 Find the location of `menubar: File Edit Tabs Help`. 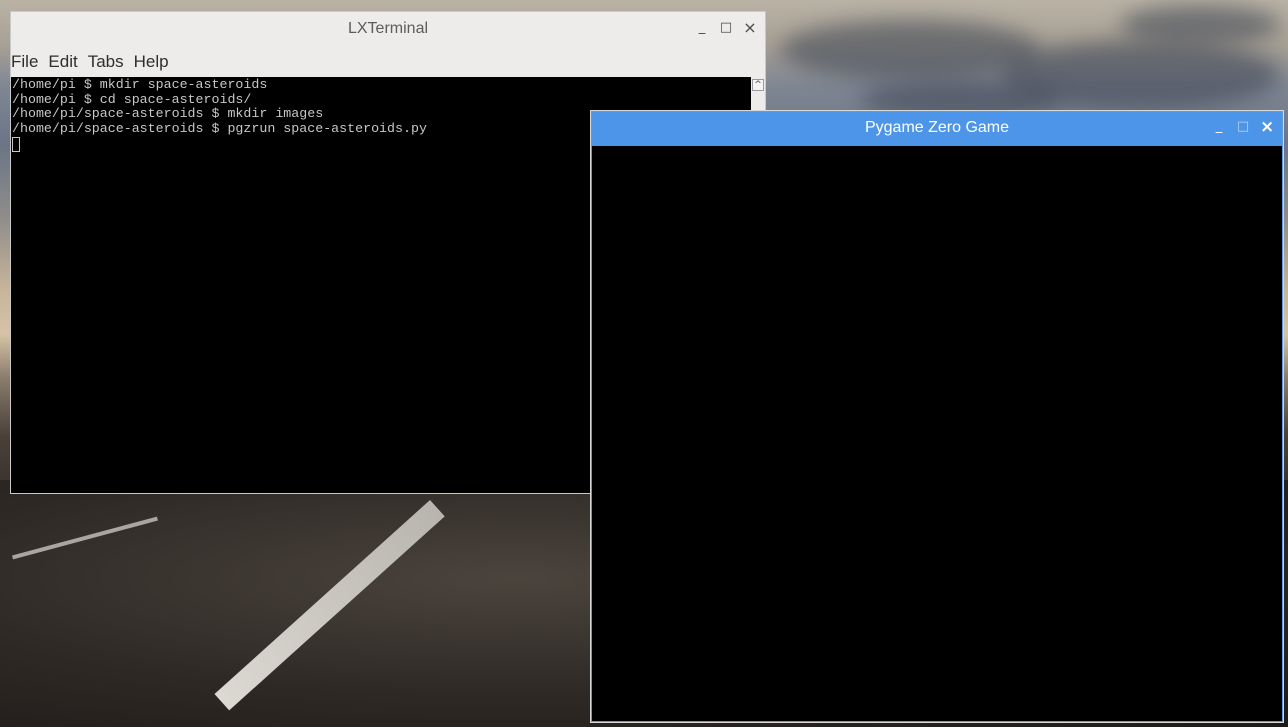

menubar: File Edit Tabs Help is located at coordinates (388, 62).